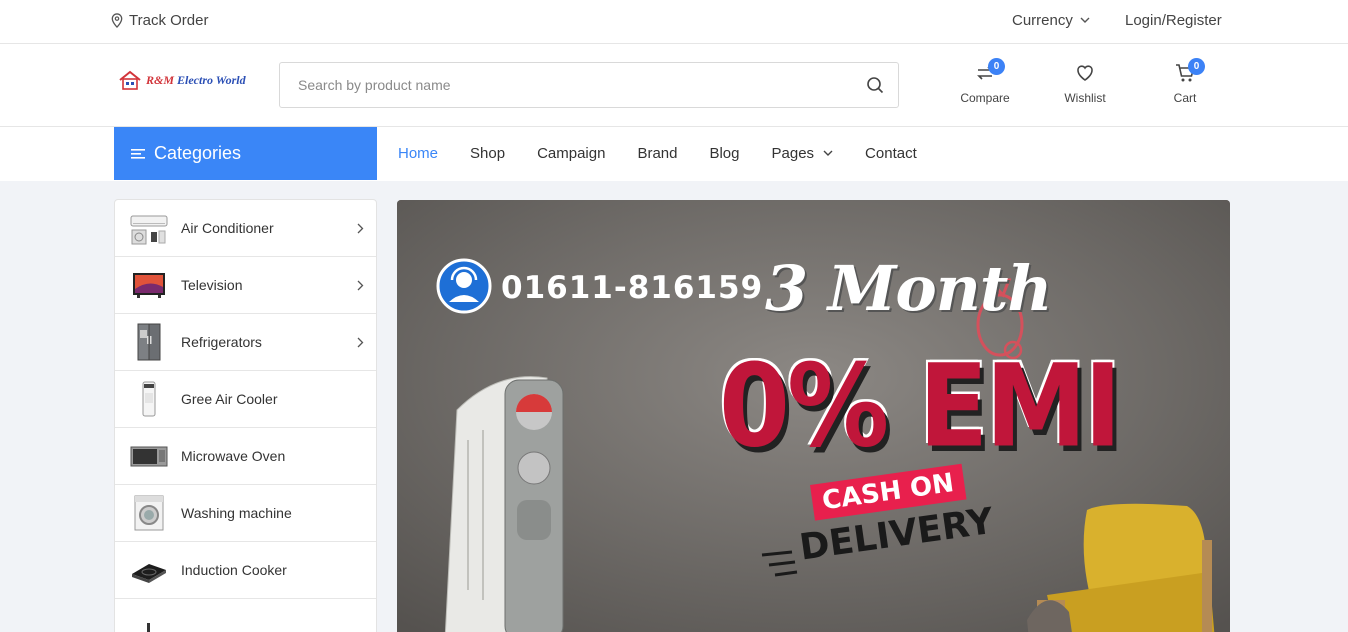 This screenshot has height=632, width=1348. Describe the element at coordinates (1085, 73) in the screenshot. I see `heart-icon` at that location.